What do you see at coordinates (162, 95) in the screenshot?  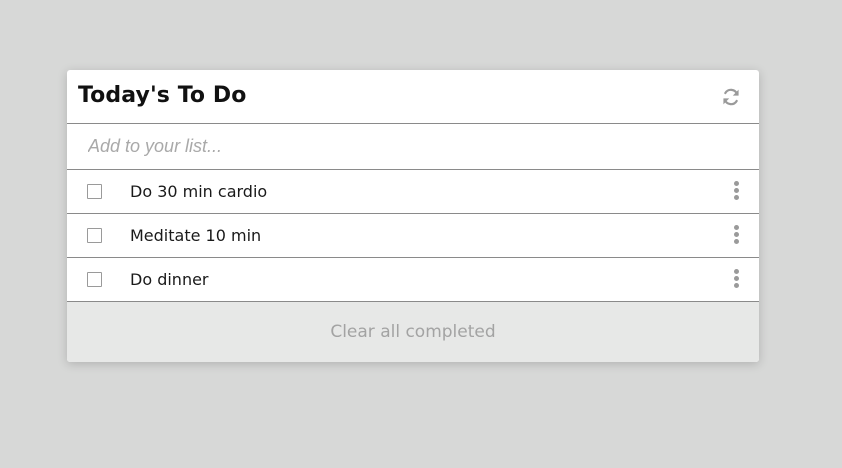 I see `page-title: Today's To Do` at bounding box center [162, 95].